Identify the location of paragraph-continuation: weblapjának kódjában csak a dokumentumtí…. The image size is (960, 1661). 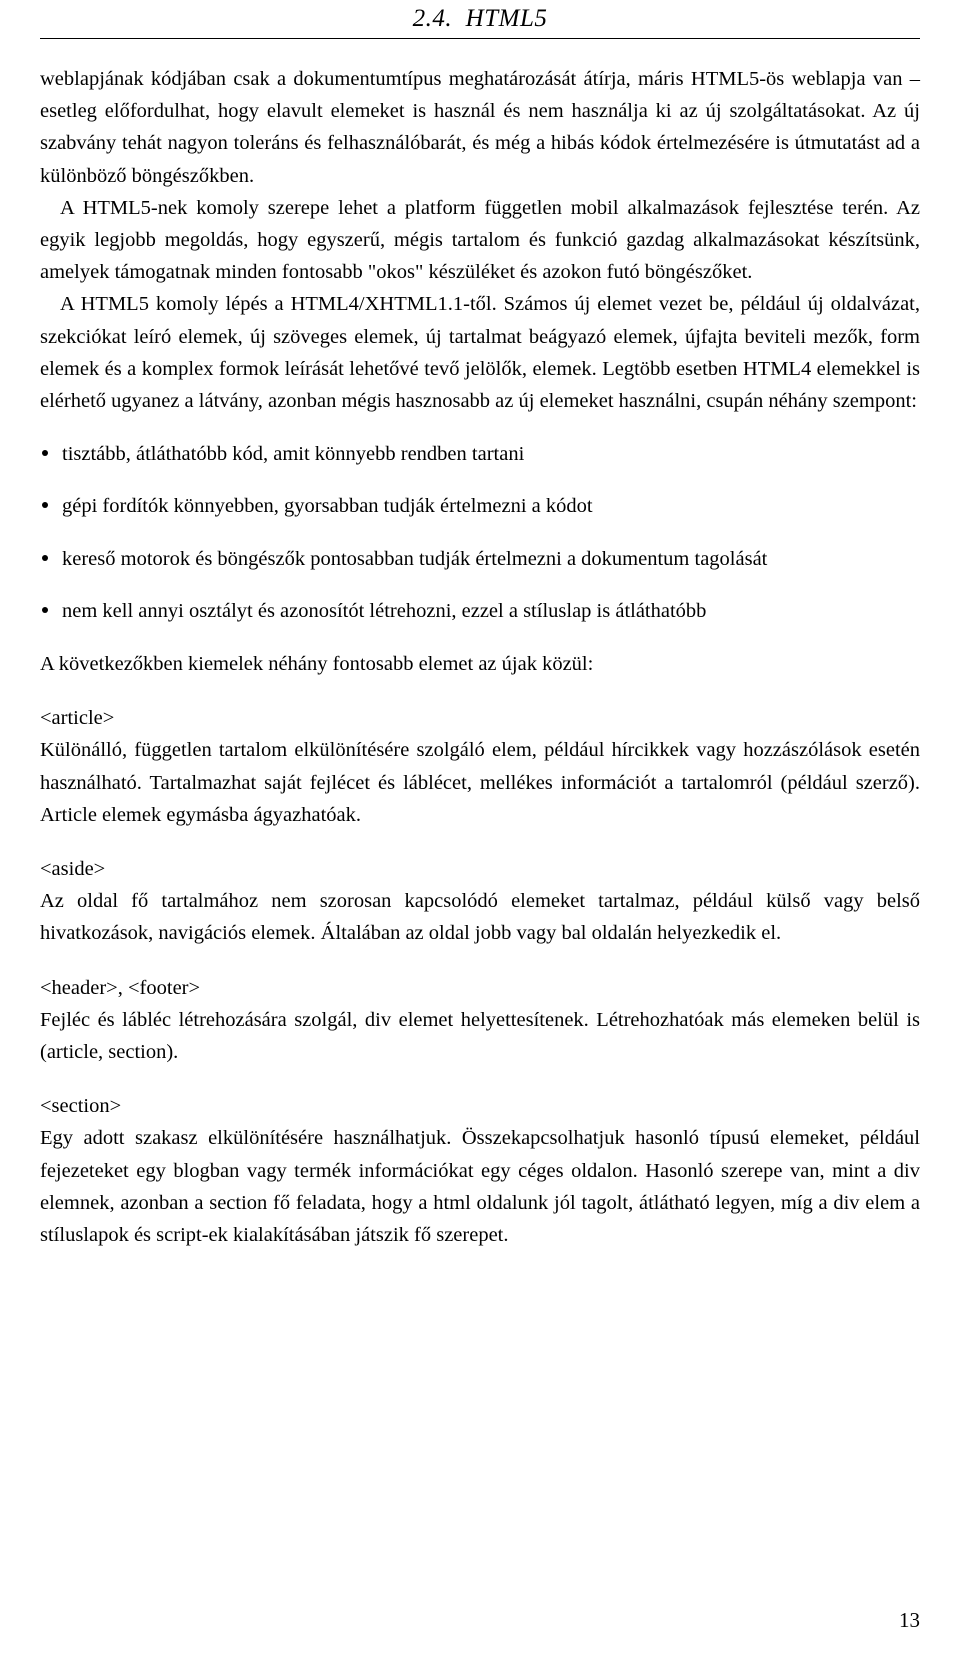
(480, 127).